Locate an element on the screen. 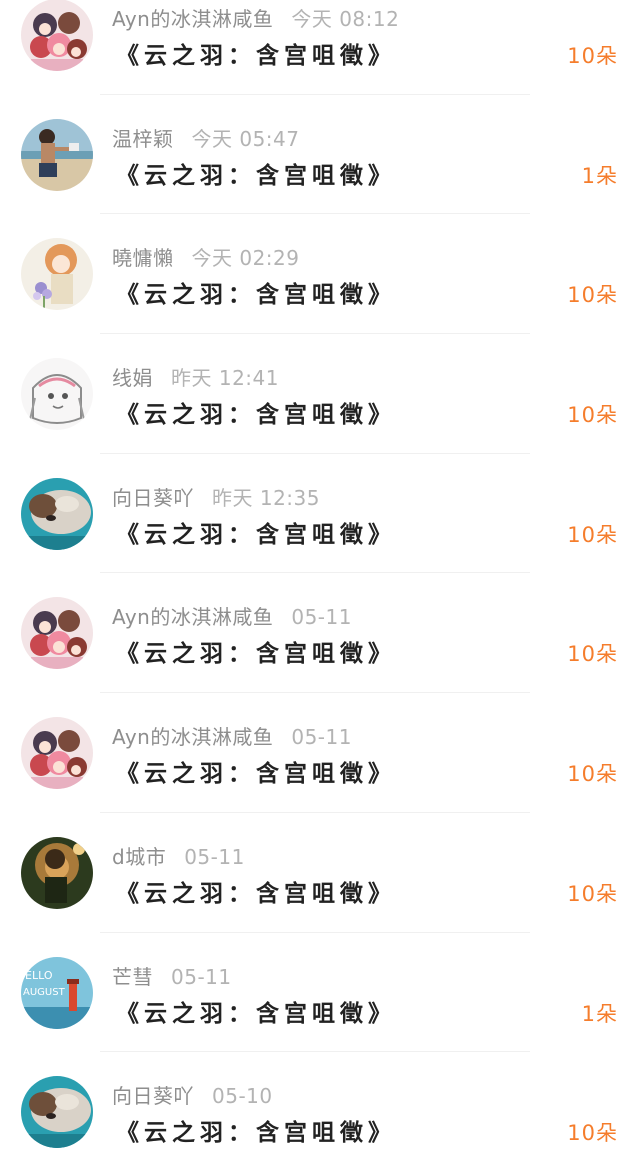  username: 线娟 is located at coordinates (132, 378).